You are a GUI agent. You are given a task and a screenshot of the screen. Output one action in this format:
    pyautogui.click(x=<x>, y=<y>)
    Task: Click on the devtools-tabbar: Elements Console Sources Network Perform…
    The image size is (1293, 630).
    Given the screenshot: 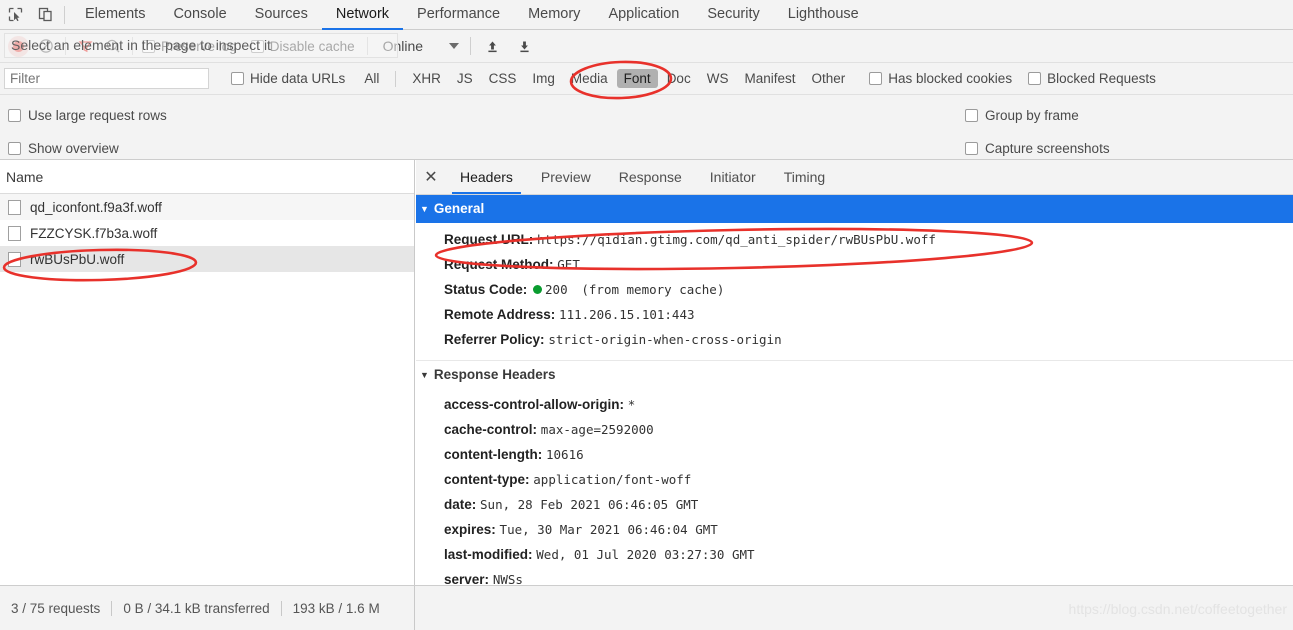 What is the action you would take?
    pyautogui.click(x=646, y=15)
    